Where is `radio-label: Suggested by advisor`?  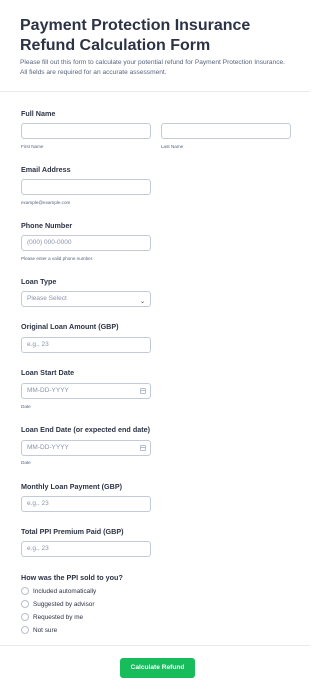 radio-label: Suggested by advisor is located at coordinates (64, 604).